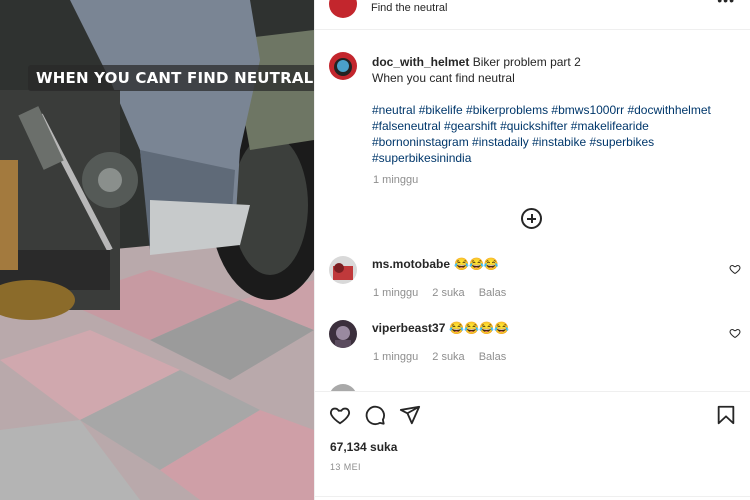 The image size is (750, 500). Describe the element at coordinates (532, 496) in the screenshot. I see `divider` at that location.